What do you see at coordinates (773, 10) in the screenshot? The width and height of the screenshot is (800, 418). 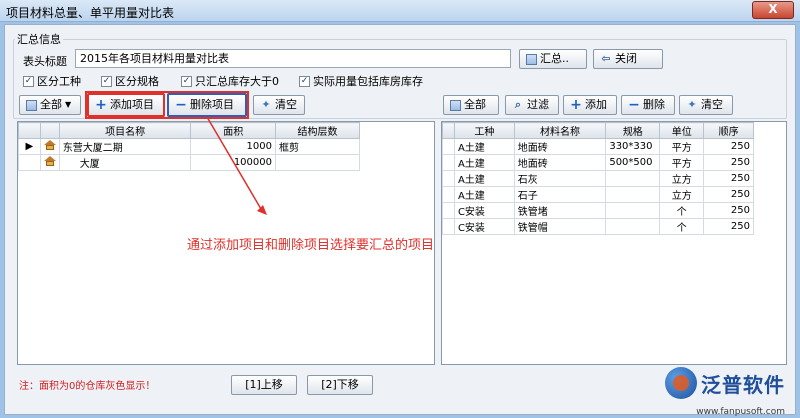 I see `window-close-button: X` at bounding box center [773, 10].